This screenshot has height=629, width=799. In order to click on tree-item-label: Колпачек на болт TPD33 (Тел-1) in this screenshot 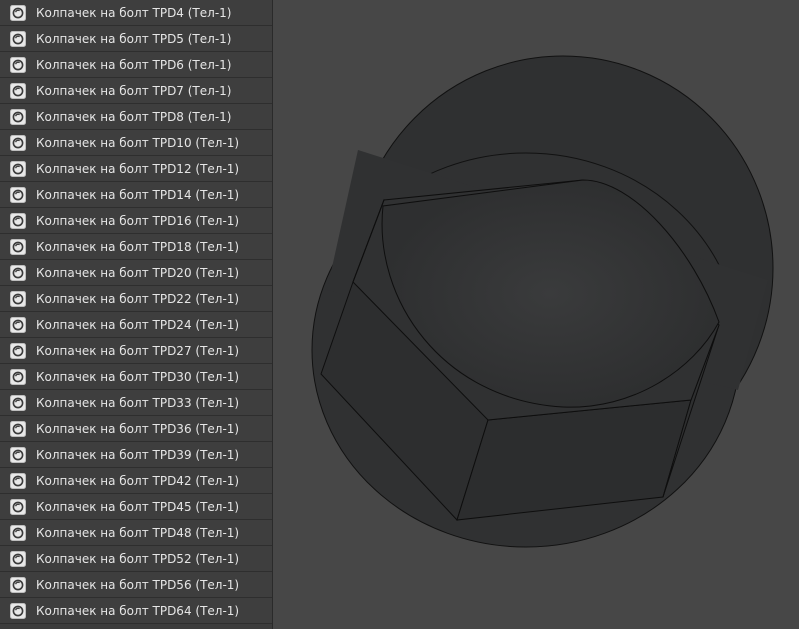, I will do `click(138, 402)`.